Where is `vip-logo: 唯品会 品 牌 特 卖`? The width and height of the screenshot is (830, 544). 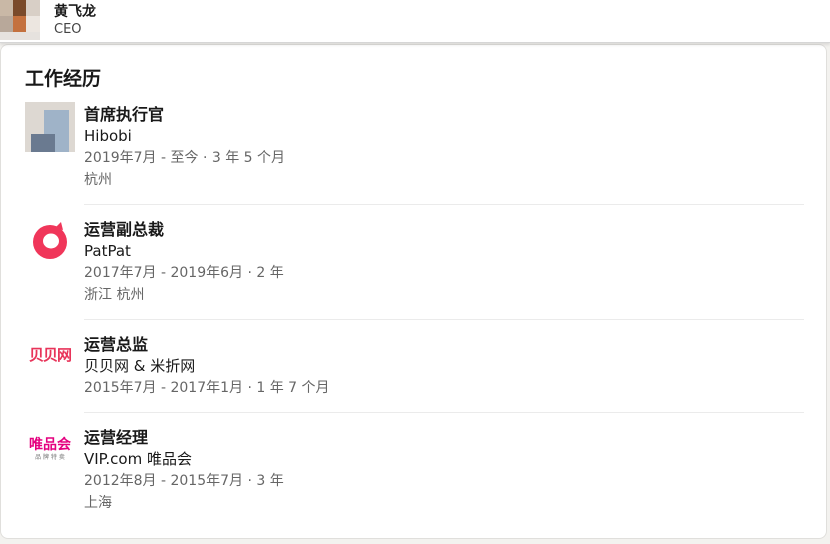
vip-logo: 唯品会 品 牌 特 卖 is located at coordinates (50, 449).